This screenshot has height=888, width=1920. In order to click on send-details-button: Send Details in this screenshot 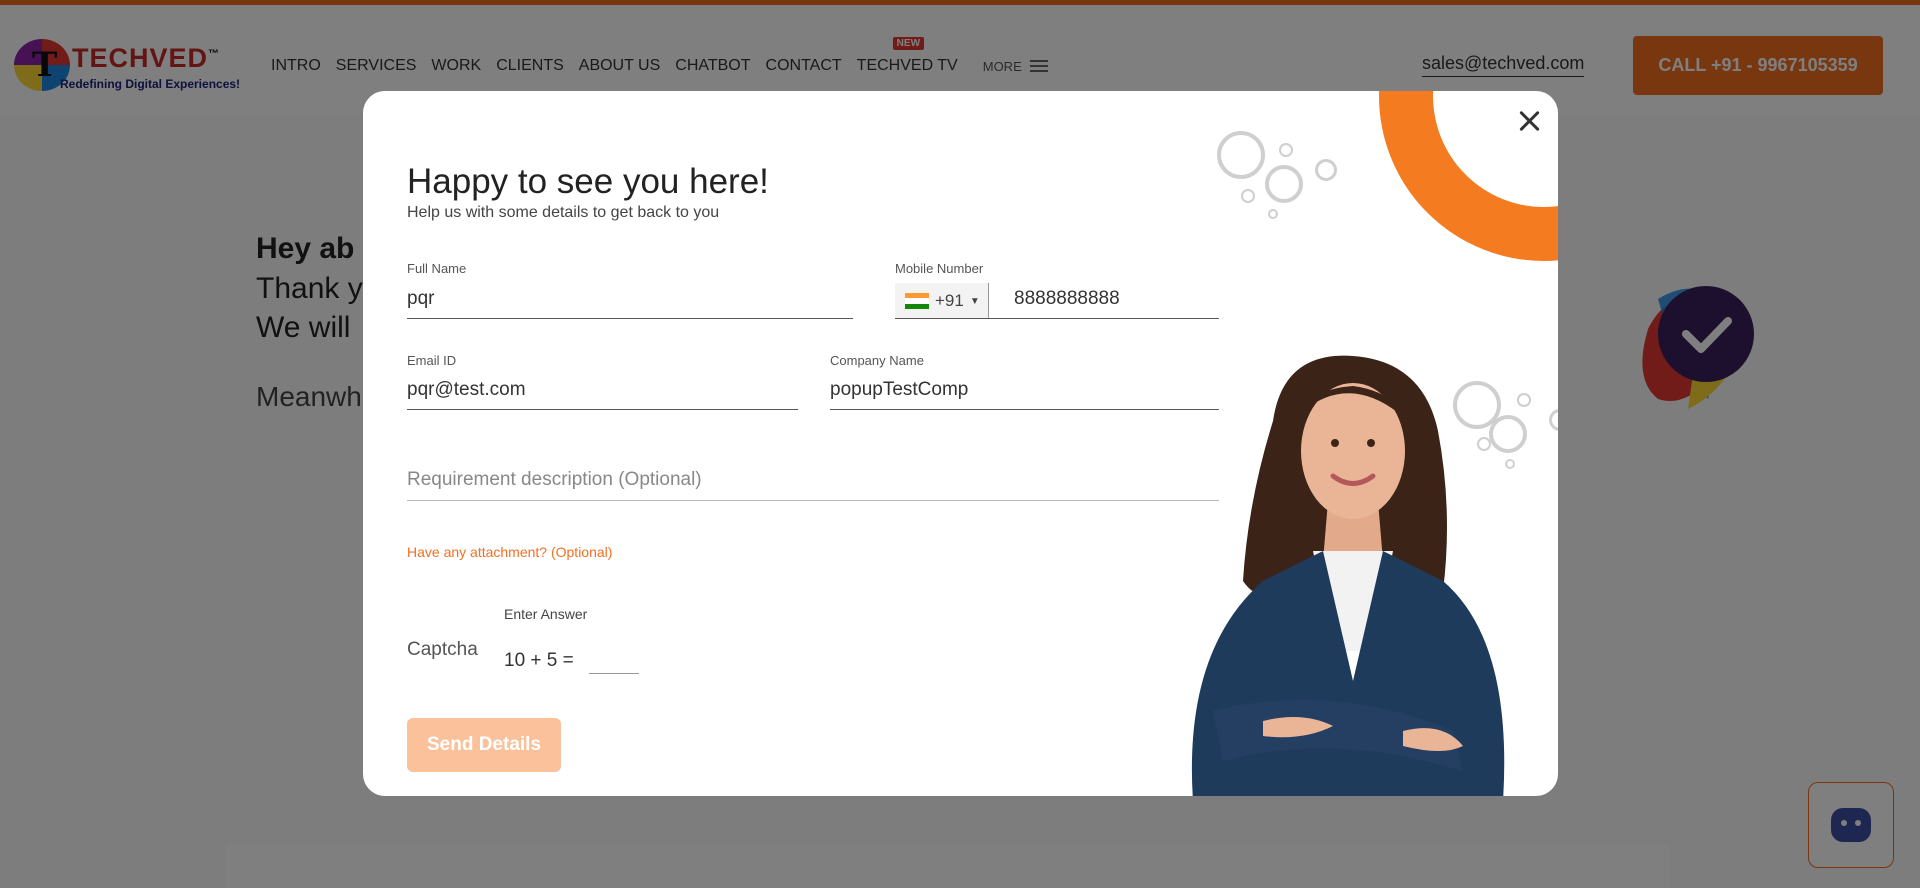, I will do `click(484, 745)`.